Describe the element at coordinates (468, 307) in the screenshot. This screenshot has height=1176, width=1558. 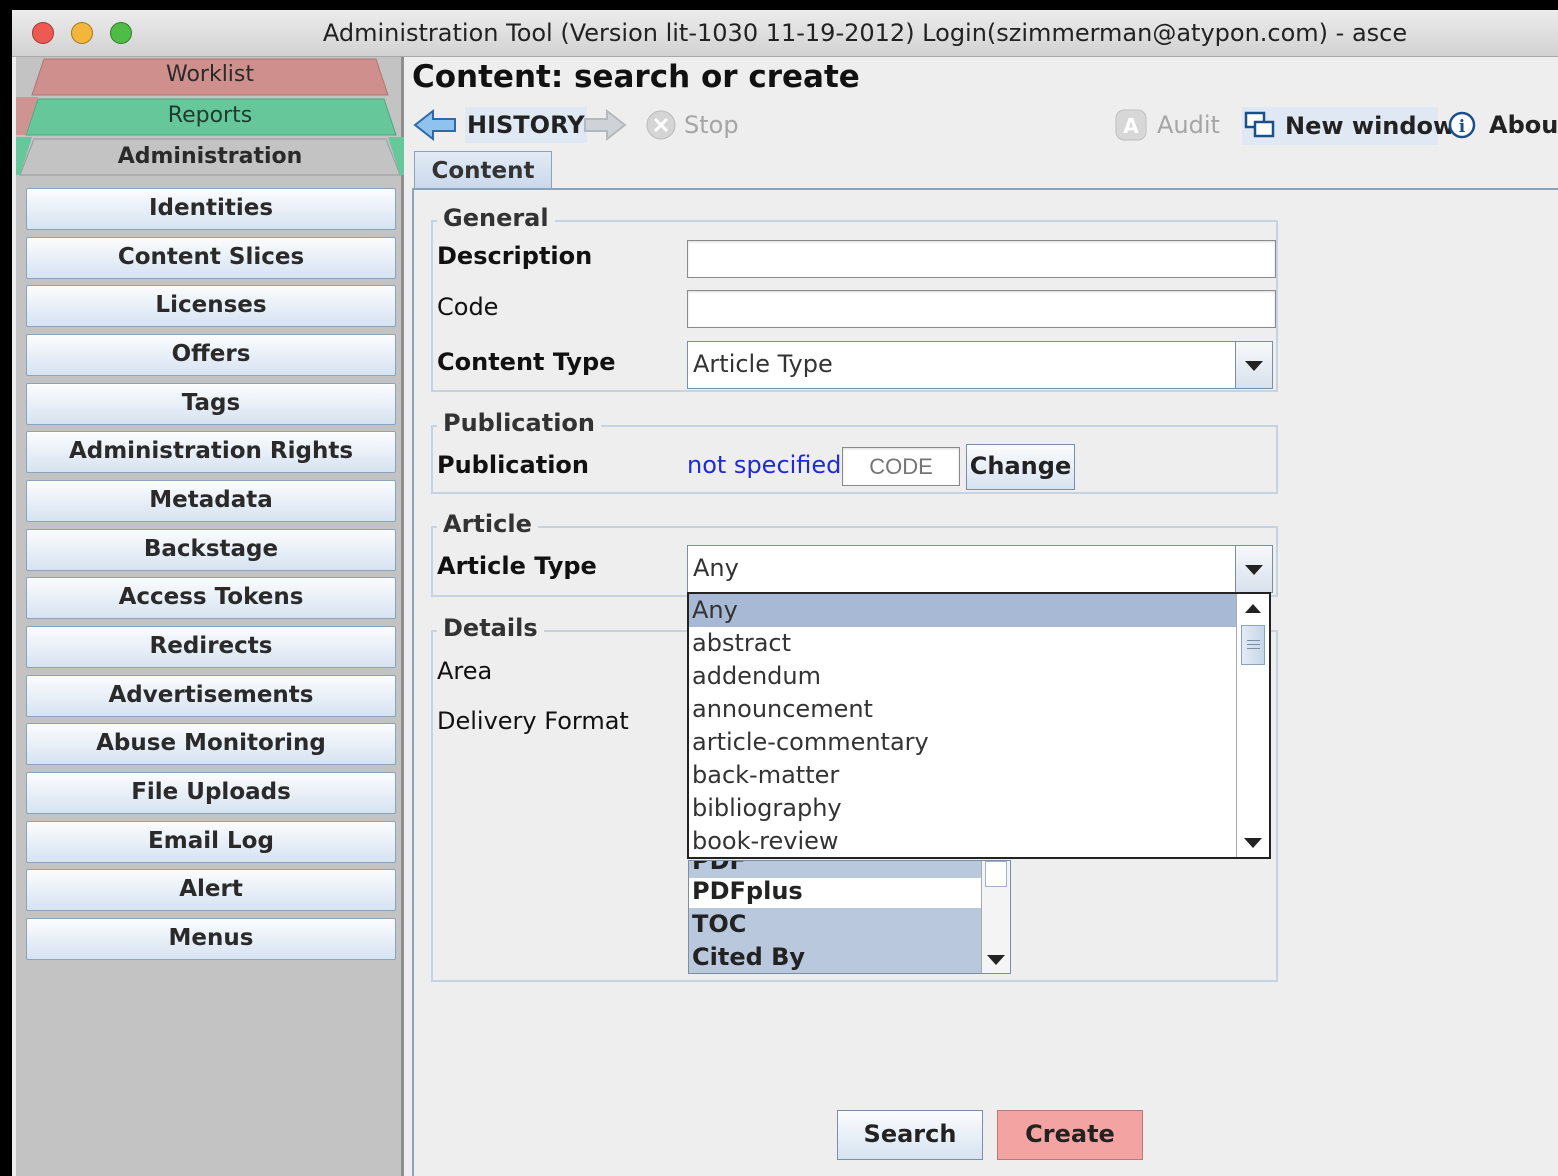
I see `code-label: Code` at that location.